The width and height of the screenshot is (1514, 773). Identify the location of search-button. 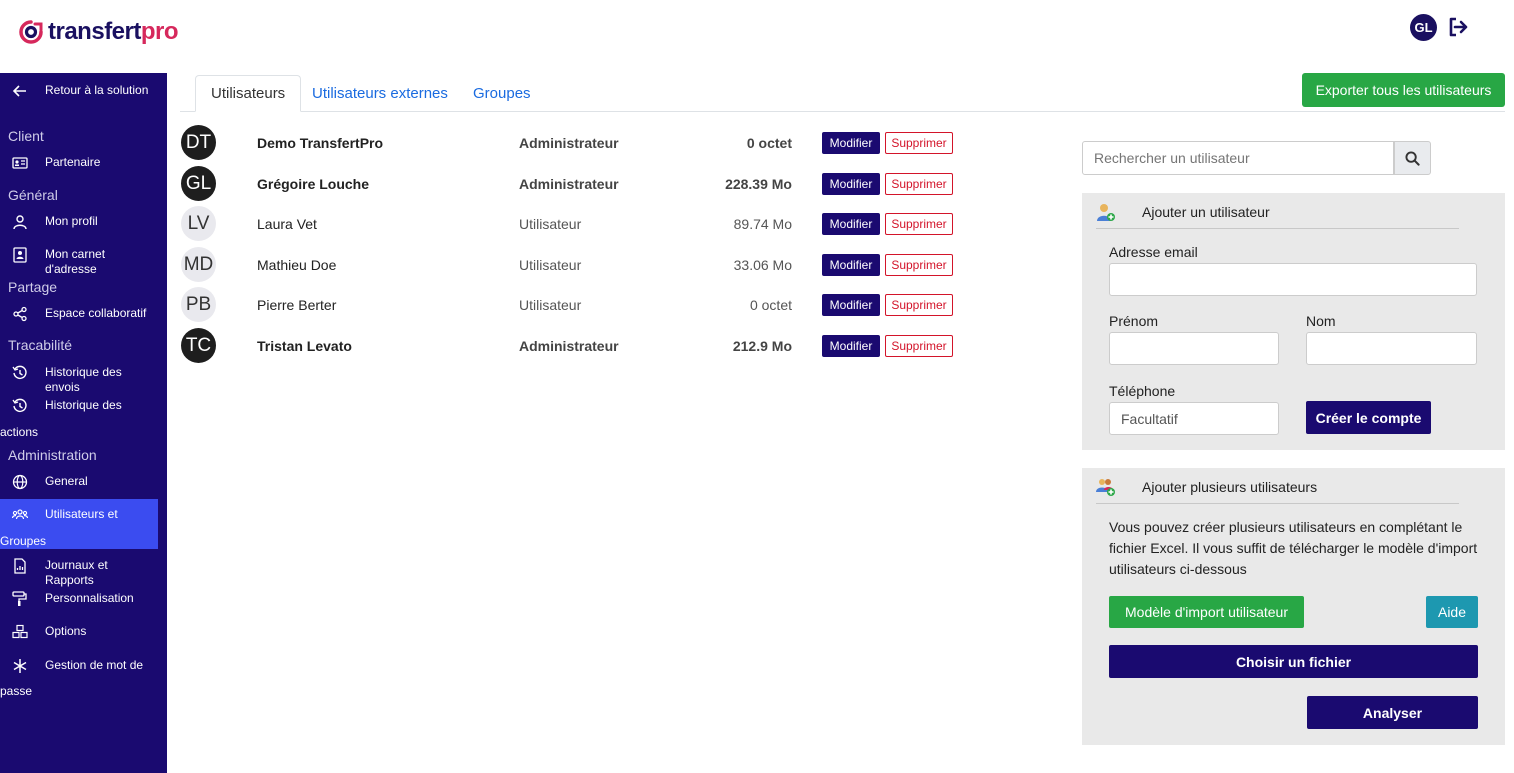
(1412, 158).